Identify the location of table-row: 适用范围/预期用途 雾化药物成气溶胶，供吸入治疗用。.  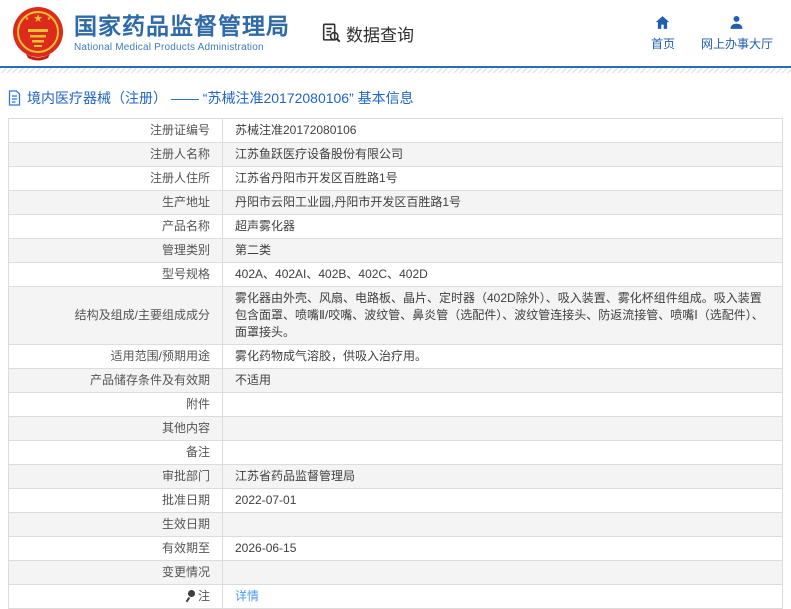
(395, 356).